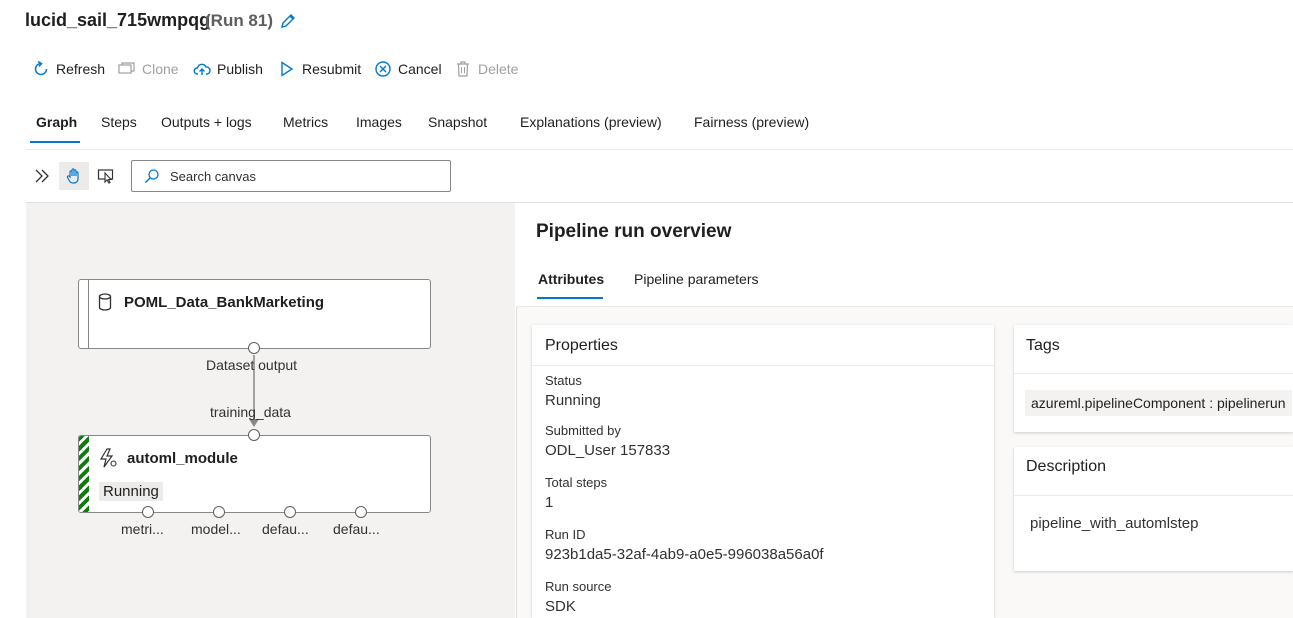 This screenshot has width=1293, height=618. What do you see at coordinates (254, 474) in the screenshot?
I see `automl-node: automl_module Running` at bounding box center [254, 474].